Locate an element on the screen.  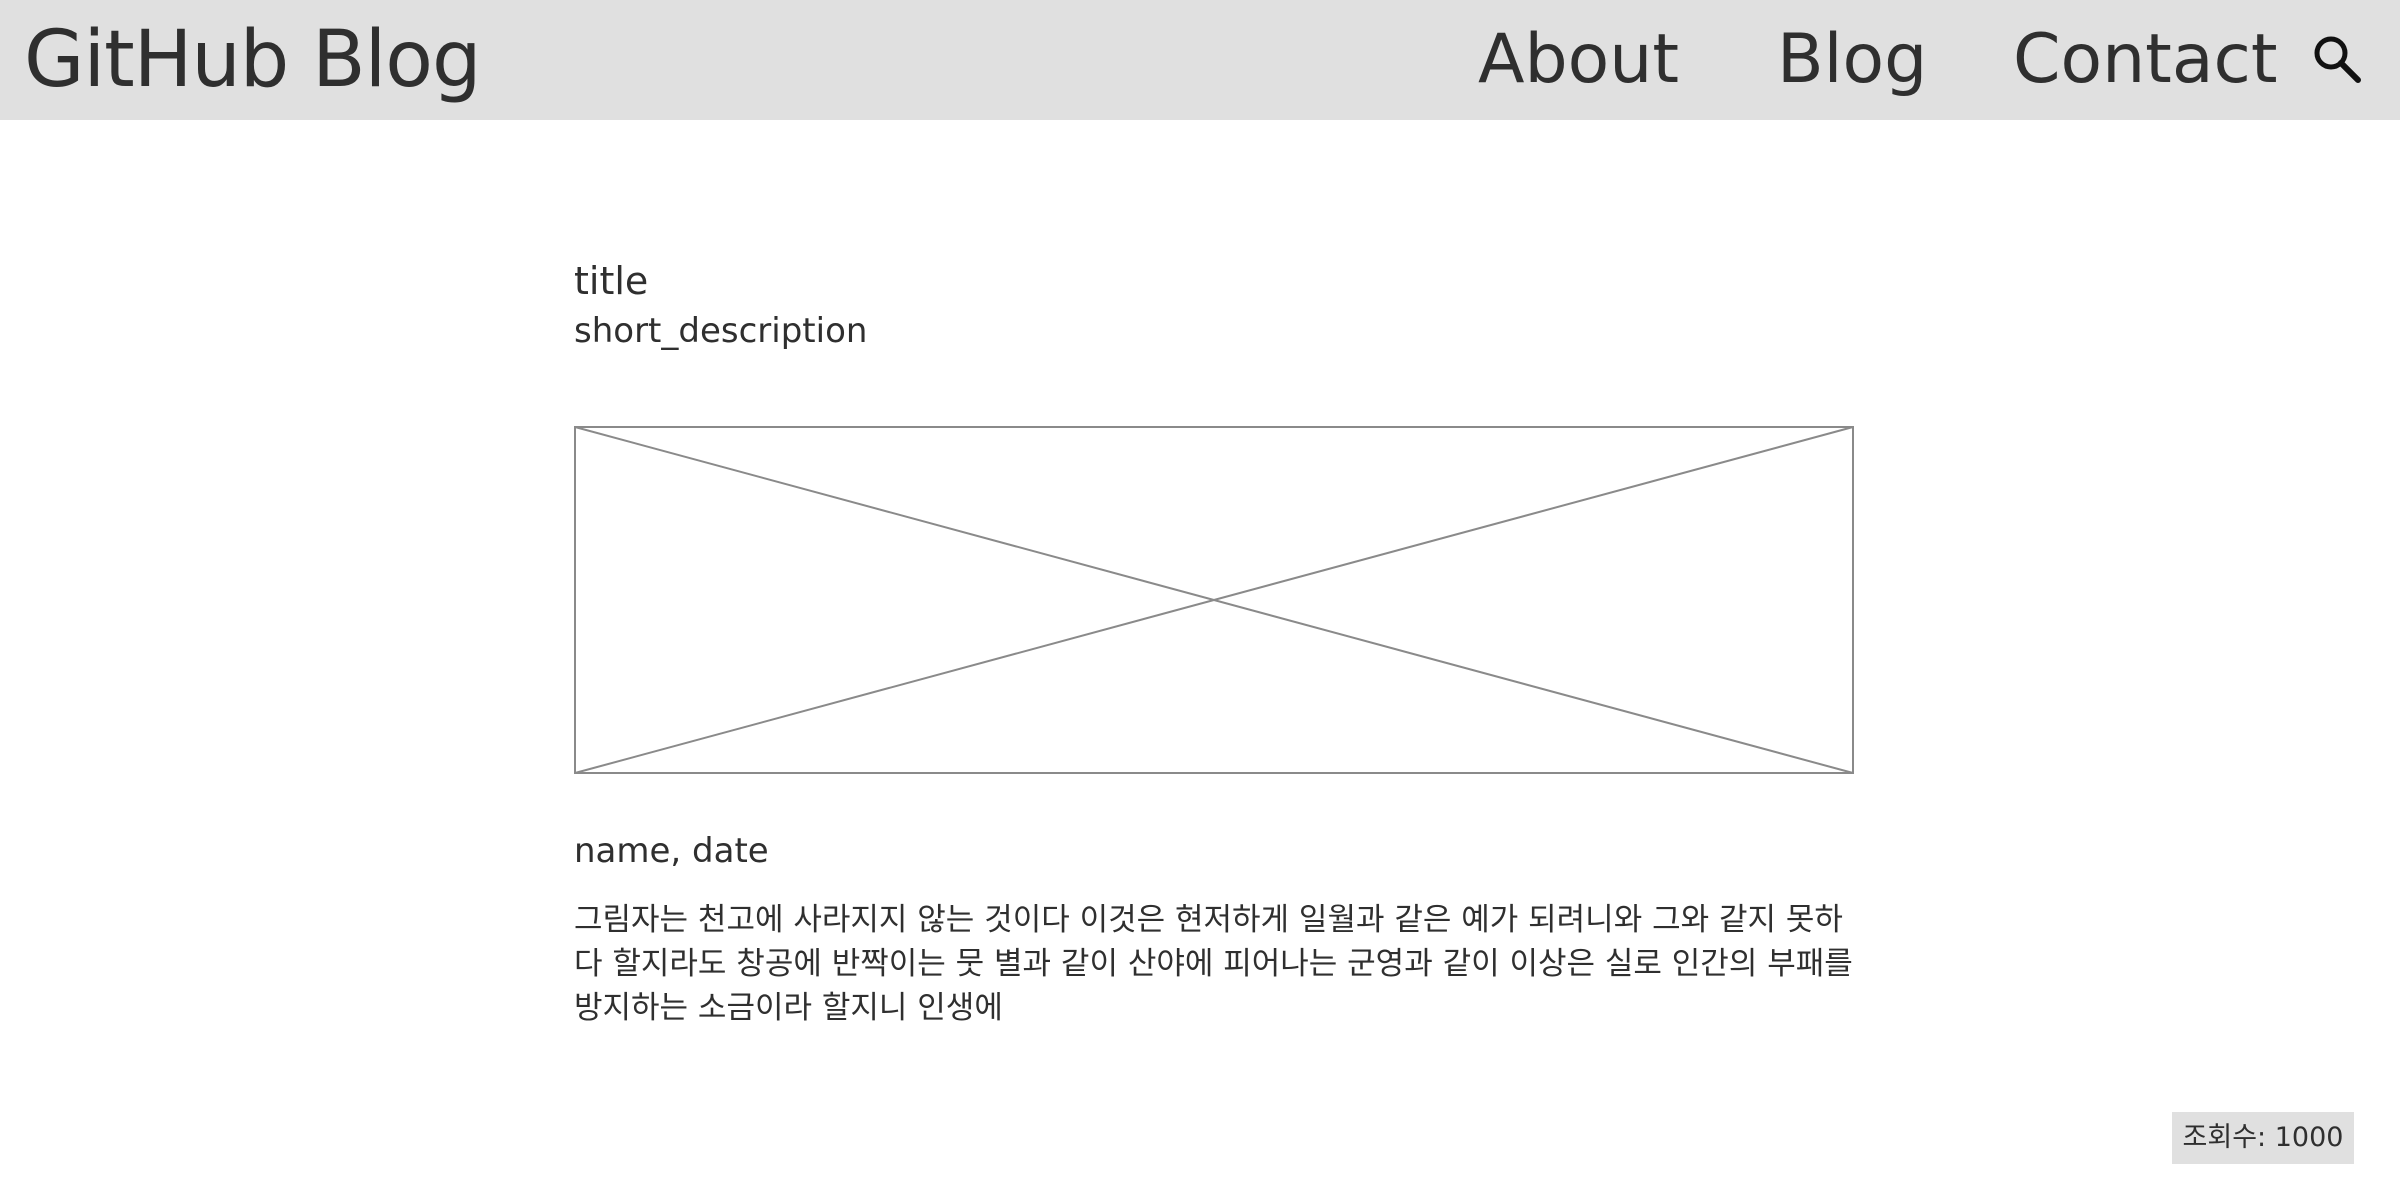
post-title: title is located at coordinates (611, 281).